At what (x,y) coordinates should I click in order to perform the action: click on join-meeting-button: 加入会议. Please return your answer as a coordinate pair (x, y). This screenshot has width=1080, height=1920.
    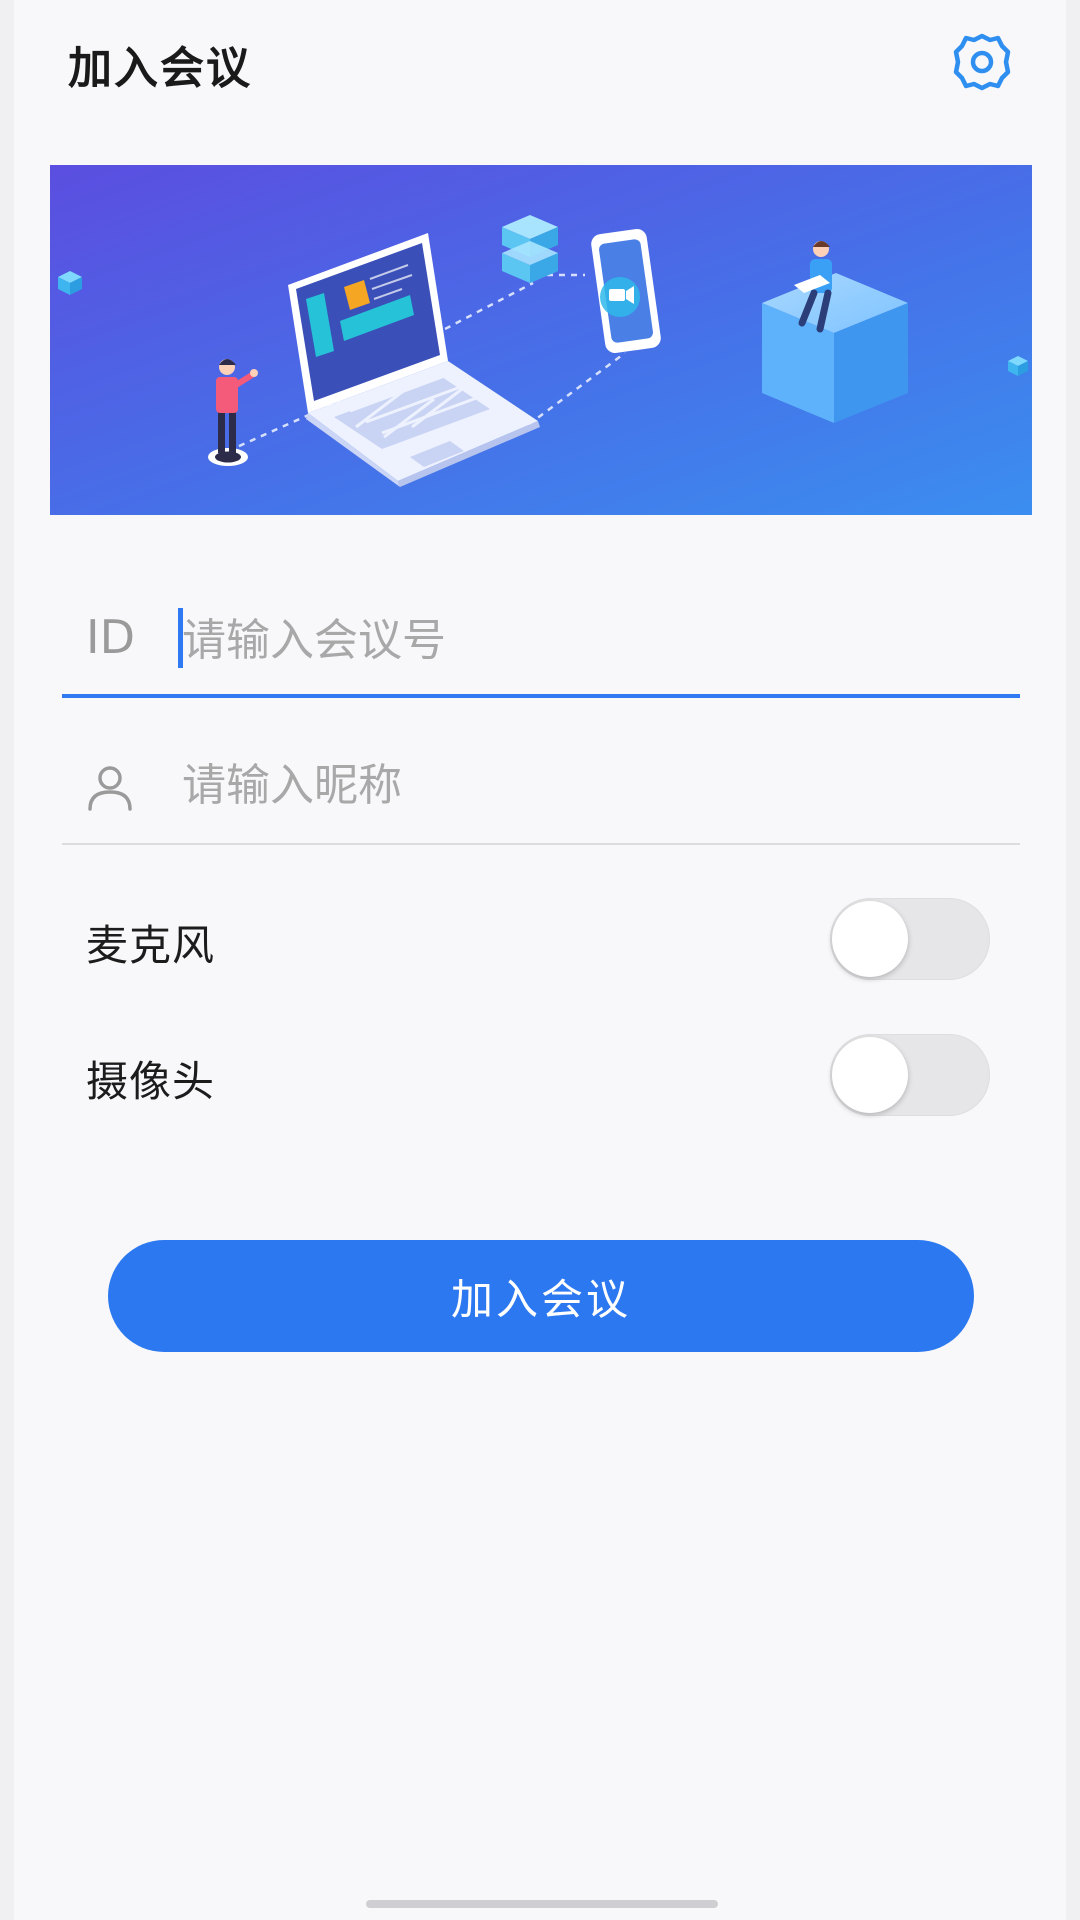
    Looking at the image, I should click on (541, 1296).